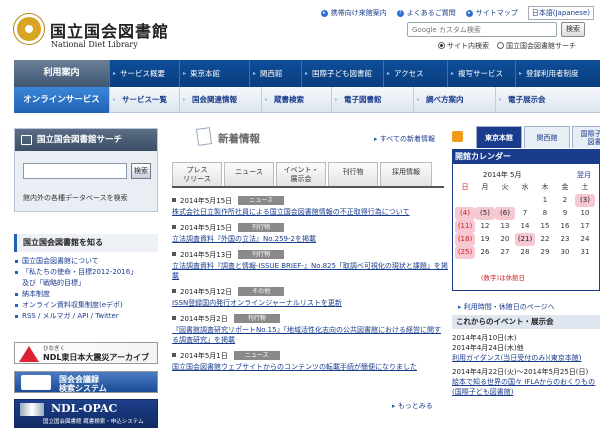 Image resolution: width=600 pixels, height=428 pixels. I want to click on ndl-search-input, so click(75, 171).